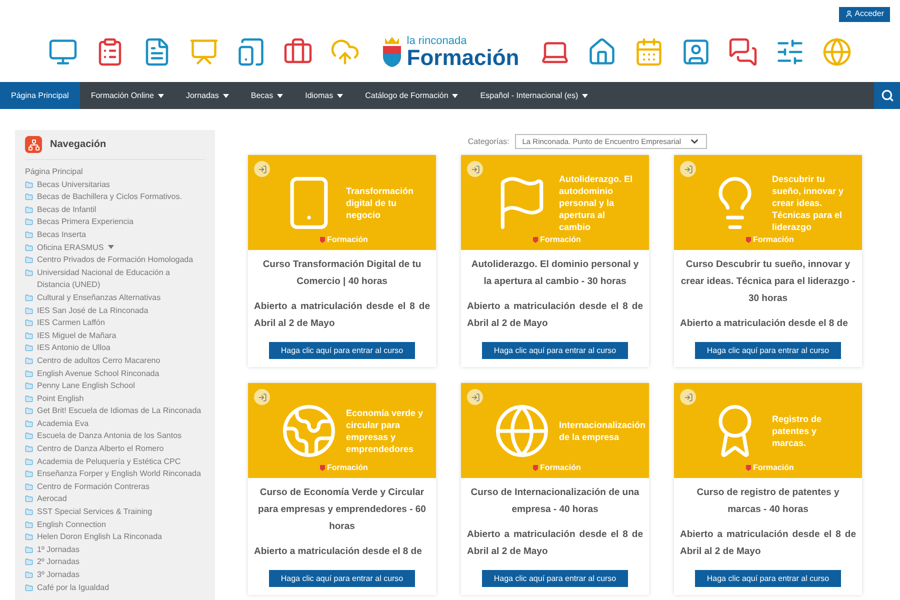  What do you see at coordinates (71, 525) in the screenshot?
I see `navigation-link: English Connection` at bounding box center [71, 525].